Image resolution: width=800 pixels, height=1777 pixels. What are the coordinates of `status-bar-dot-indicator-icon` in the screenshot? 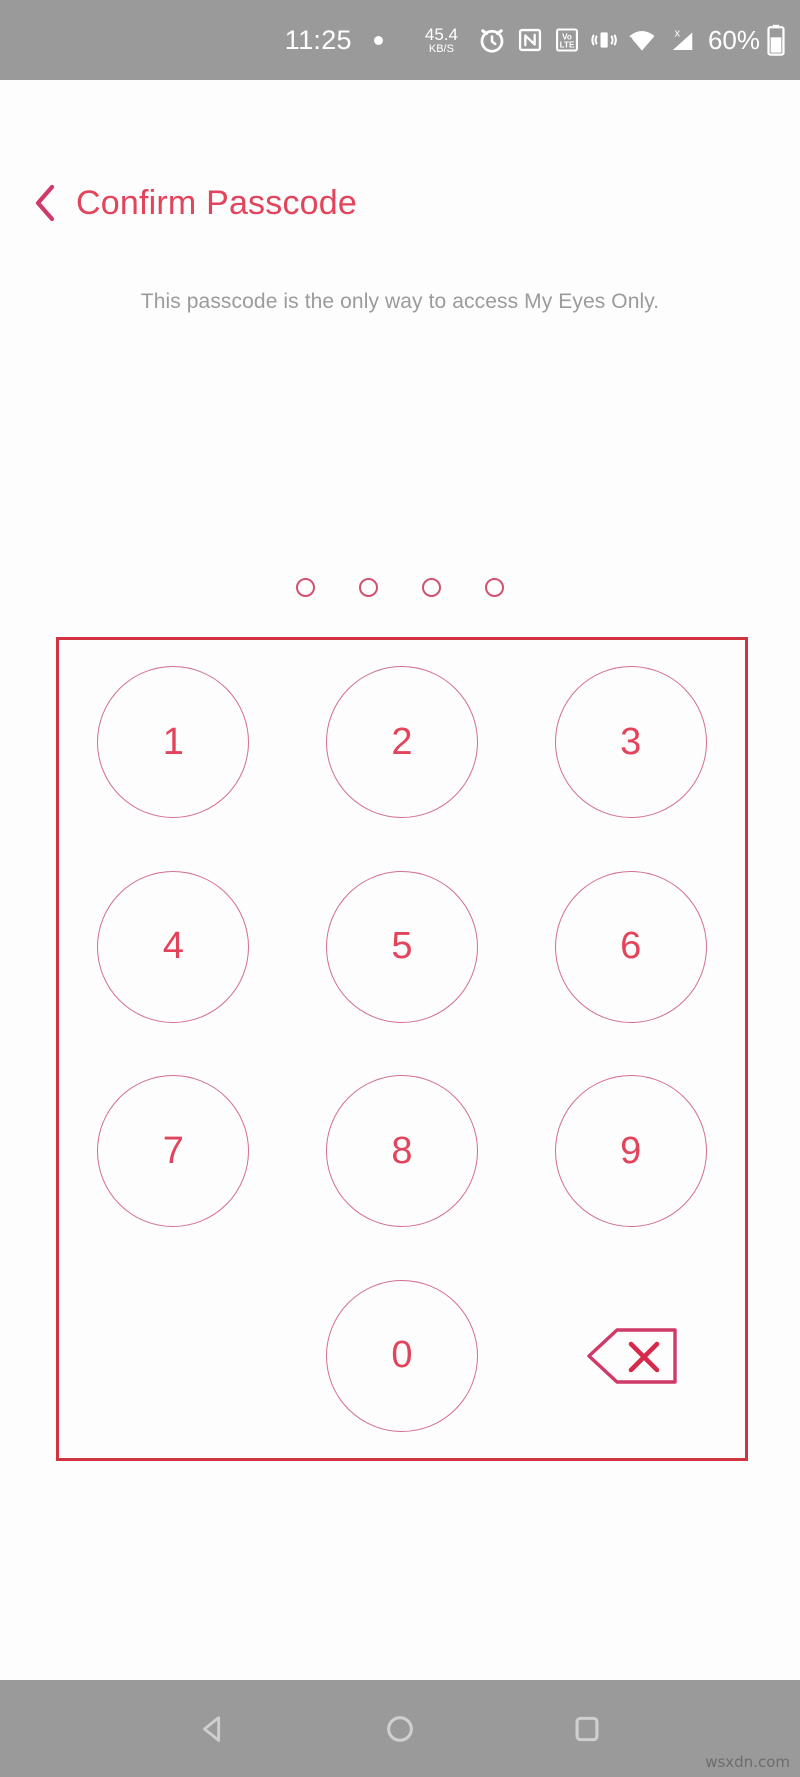 It's located at (378, 40).